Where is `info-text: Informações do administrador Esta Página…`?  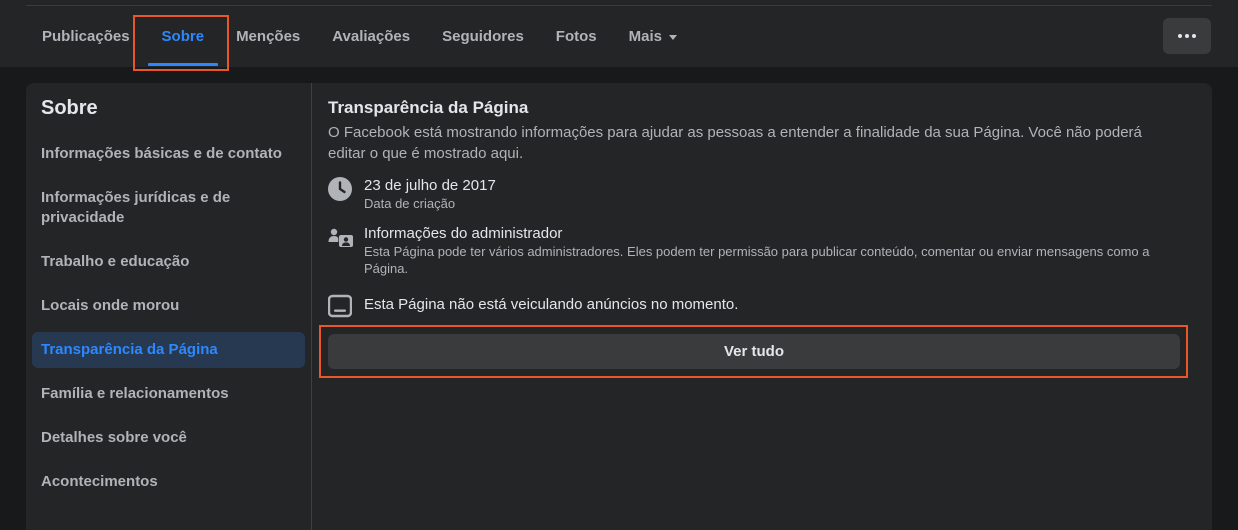
info-text: Informações do administrador Esta Página… is located at coordinates (774, 251).